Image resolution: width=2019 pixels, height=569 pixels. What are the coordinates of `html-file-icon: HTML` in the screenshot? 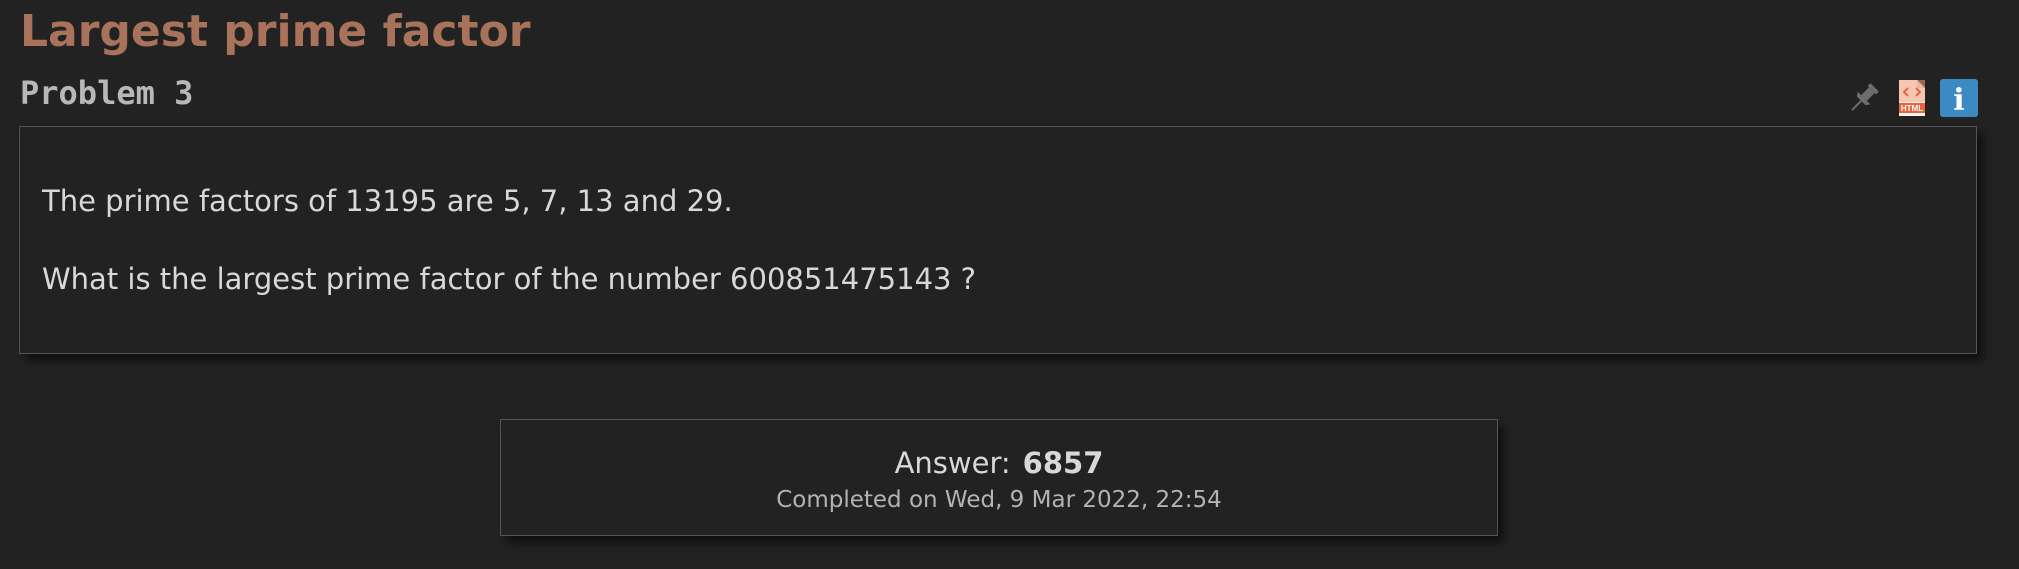 It's located at (1911, 98).